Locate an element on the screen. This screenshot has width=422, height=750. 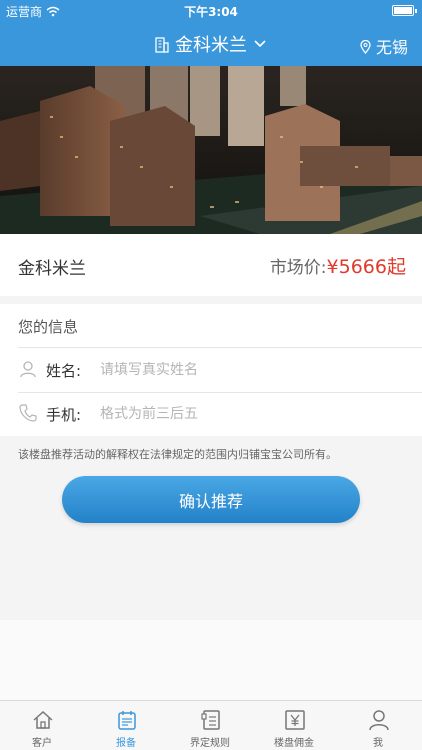
document-icon is located at coordinates (210, 720).